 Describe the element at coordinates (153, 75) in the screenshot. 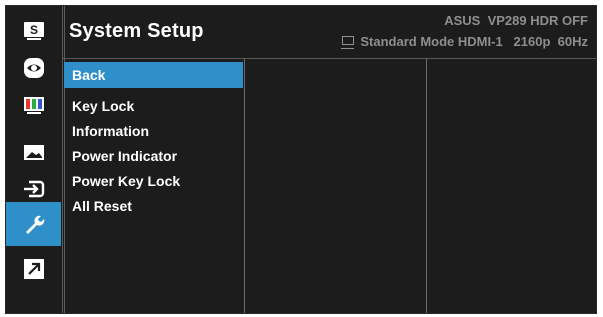

I see `menu-item-back: Back` at that location.